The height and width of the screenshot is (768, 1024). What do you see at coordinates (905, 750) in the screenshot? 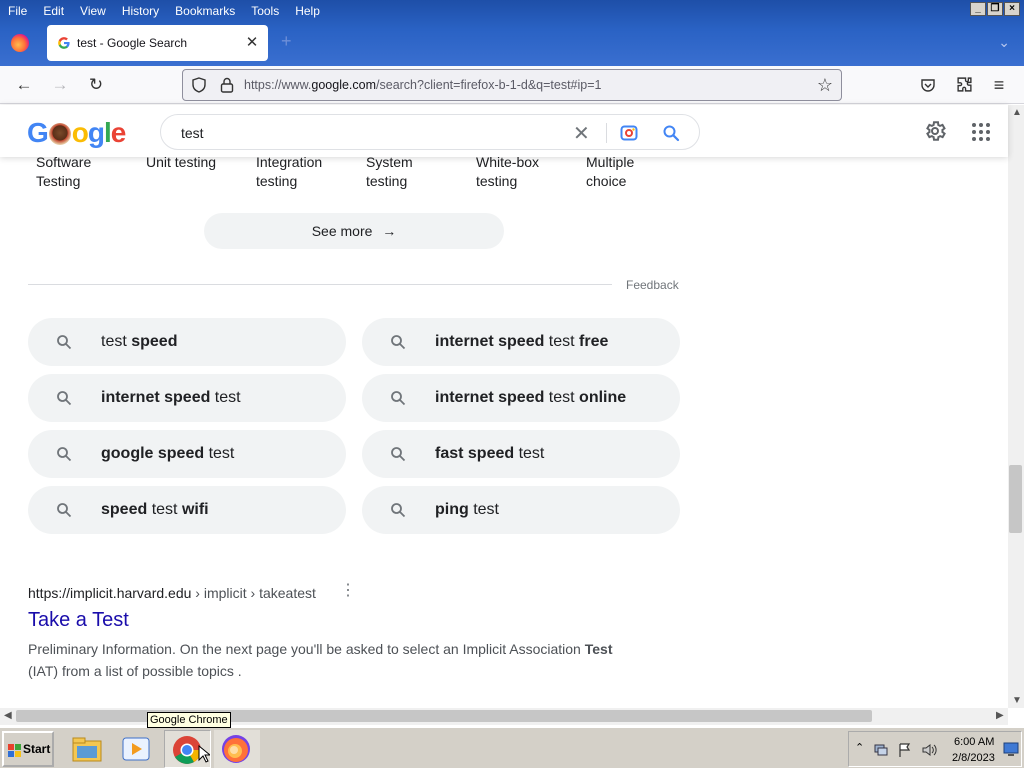
I see `action-center-flag-icon` at bounding box center [905, 750].